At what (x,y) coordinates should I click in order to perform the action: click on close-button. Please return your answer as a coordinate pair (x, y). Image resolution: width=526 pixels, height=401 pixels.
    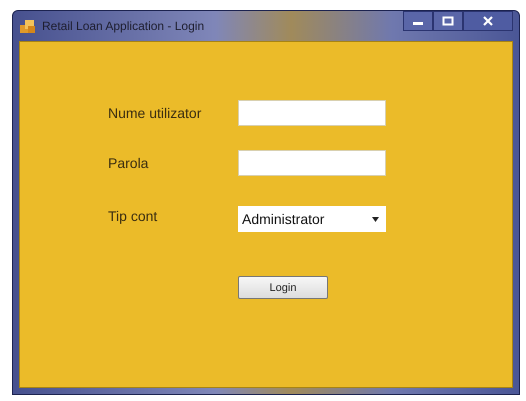
    Looking at the image, I should click on (488, 21).